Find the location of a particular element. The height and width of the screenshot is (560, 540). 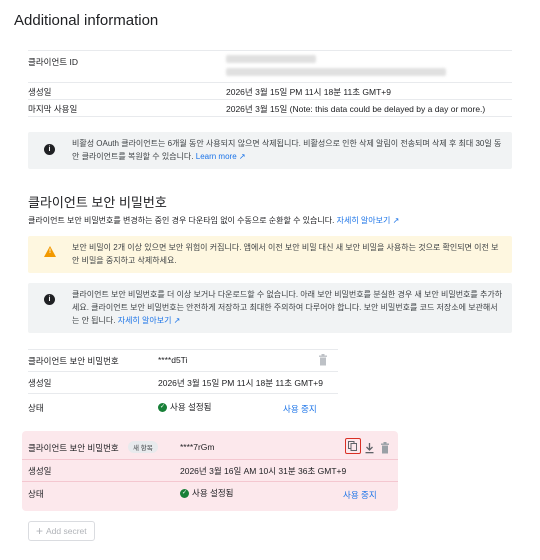

page-title: Additional information is located at coordinates (86, 20).